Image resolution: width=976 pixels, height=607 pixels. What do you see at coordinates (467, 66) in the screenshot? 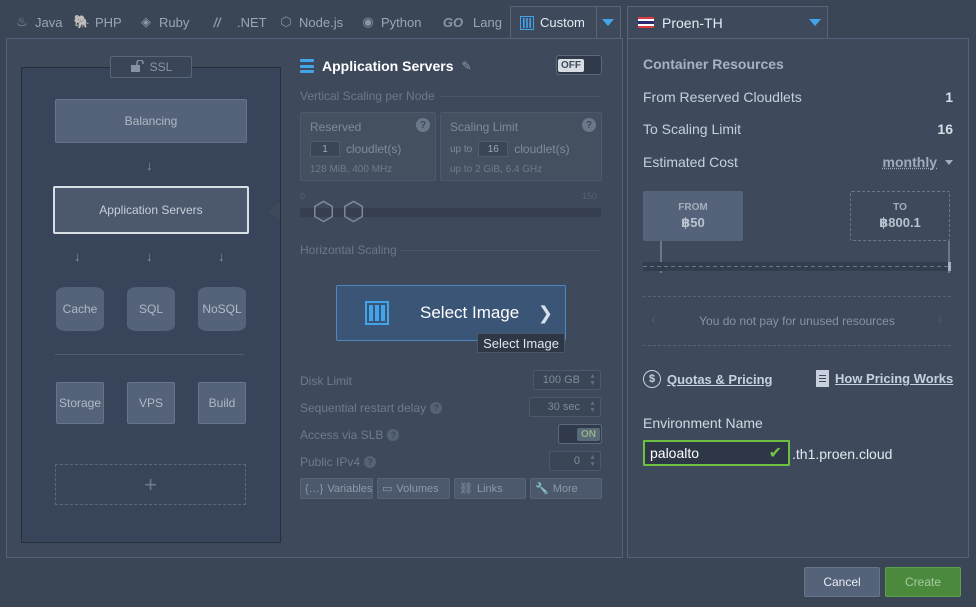
I see `pencil-icon: ✎` at bounding box center [467, 66].